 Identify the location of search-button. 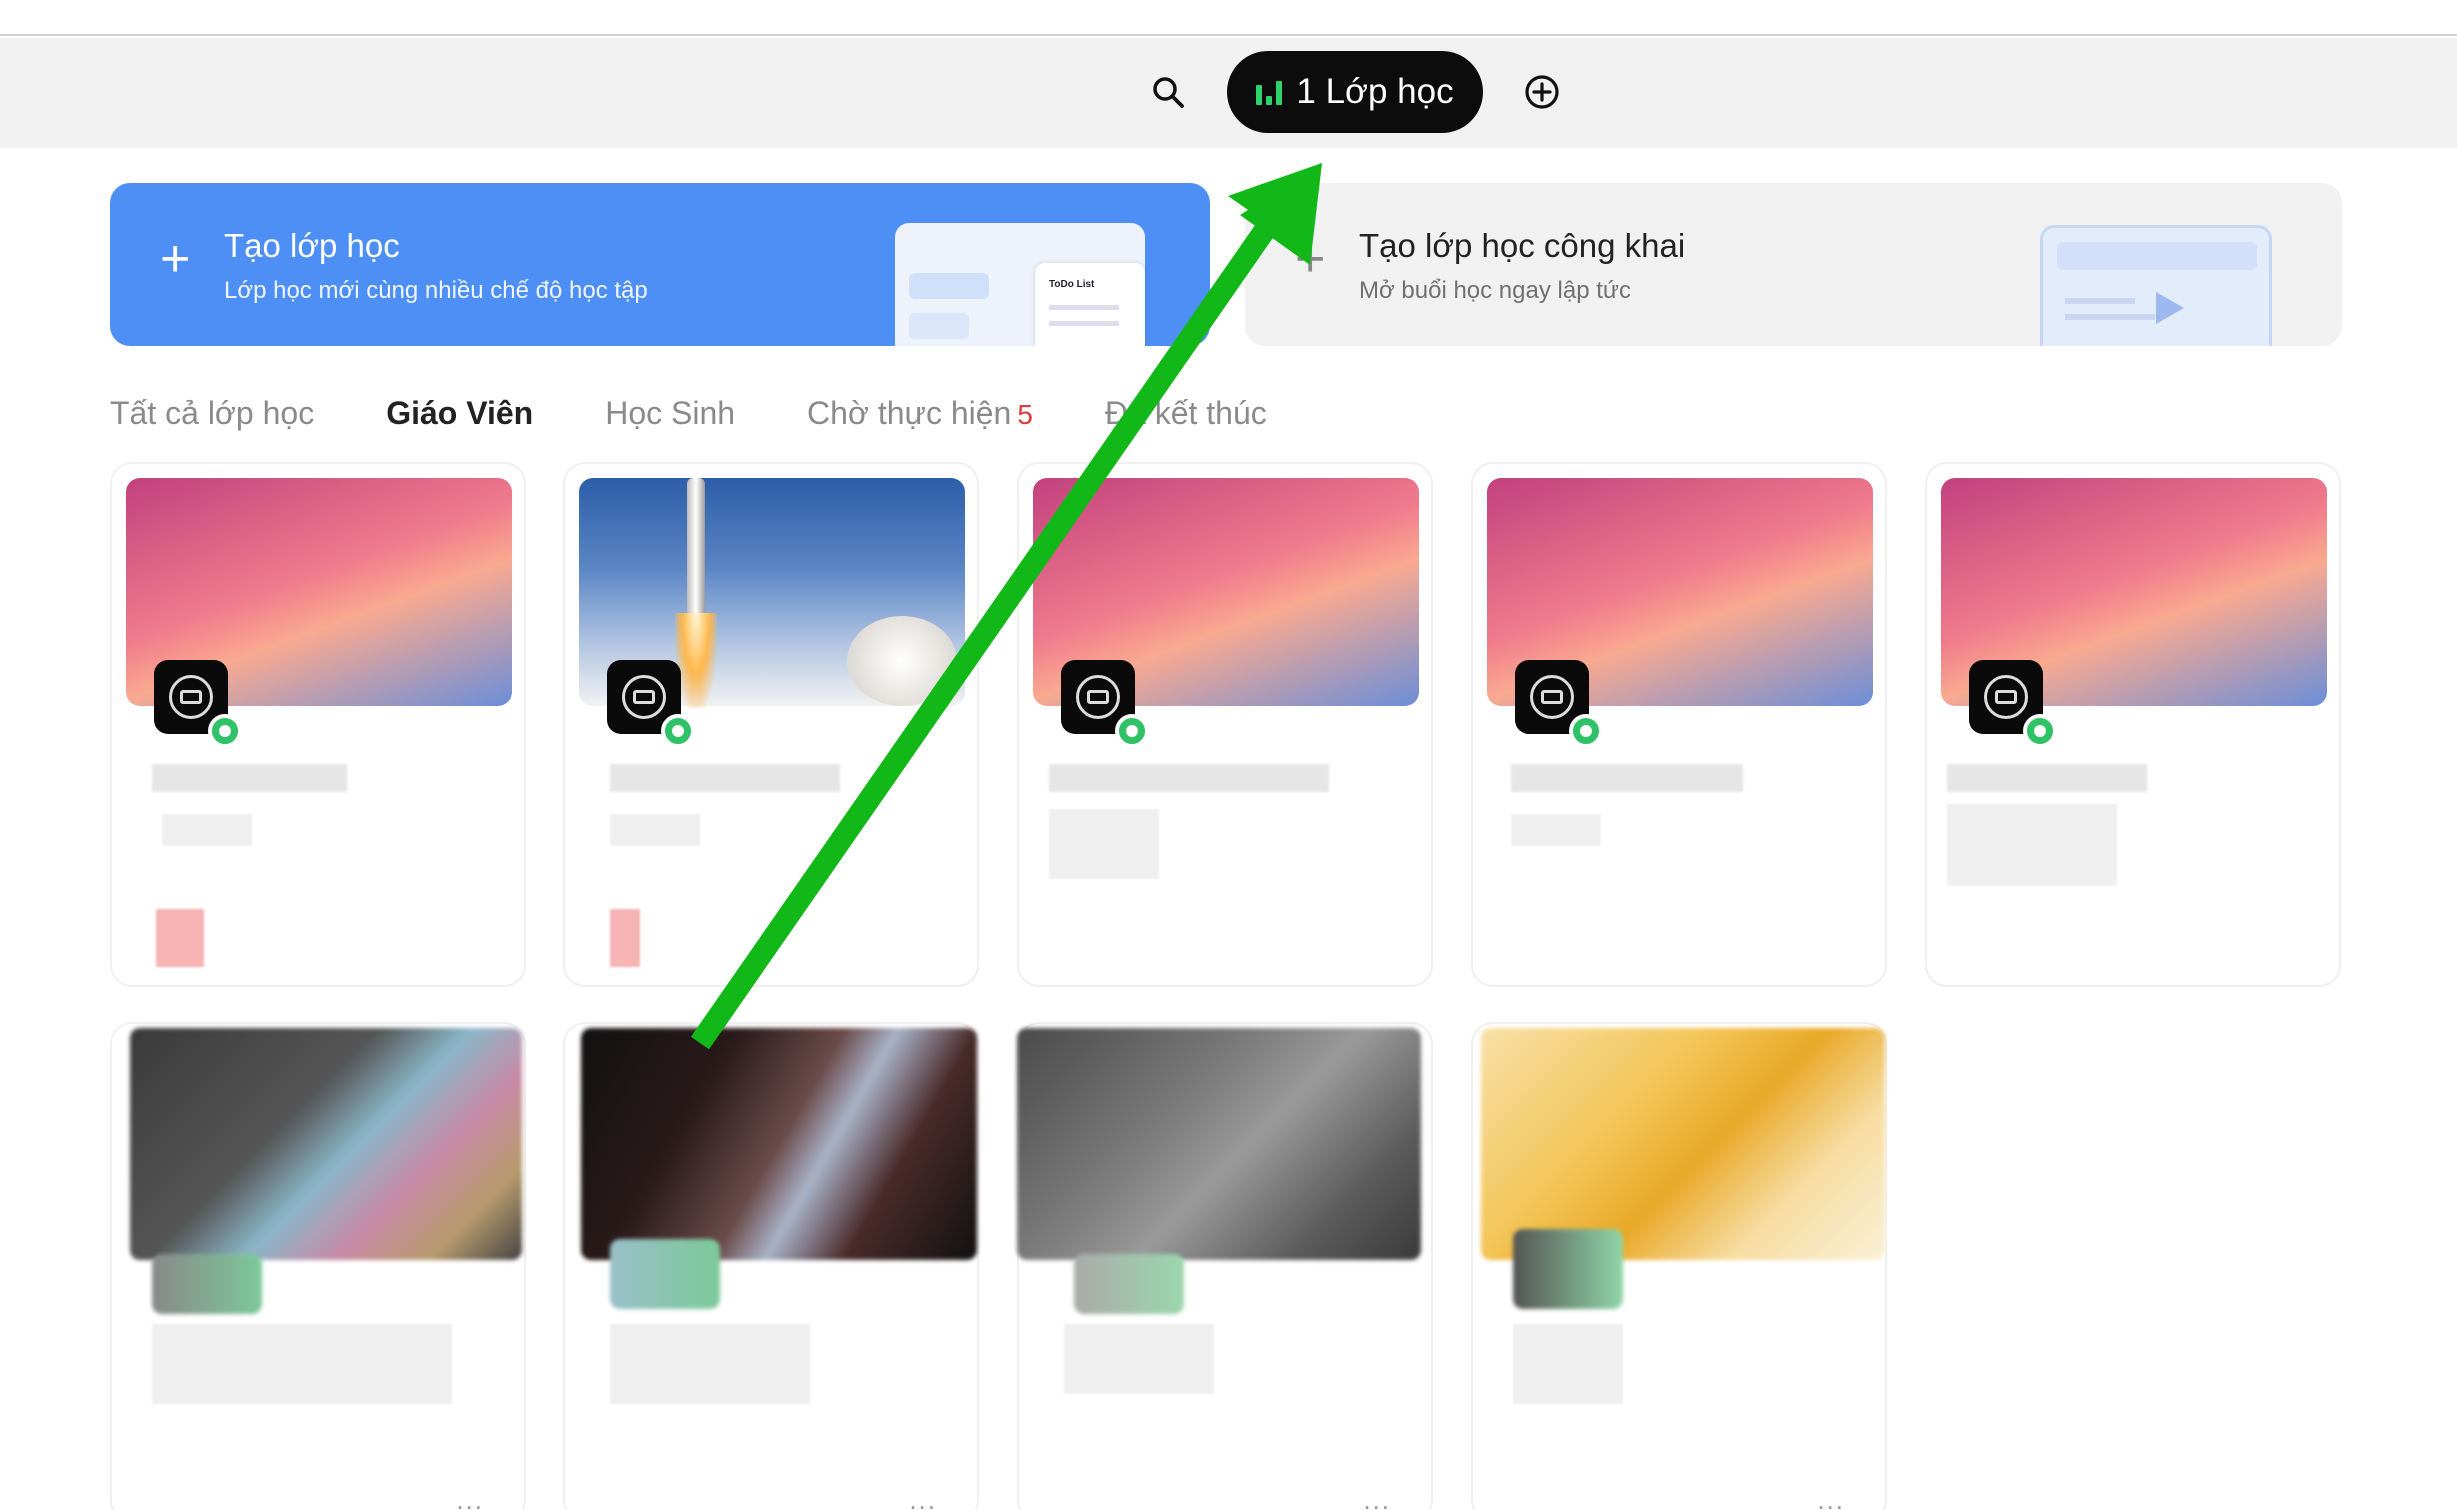
(1168, 92).